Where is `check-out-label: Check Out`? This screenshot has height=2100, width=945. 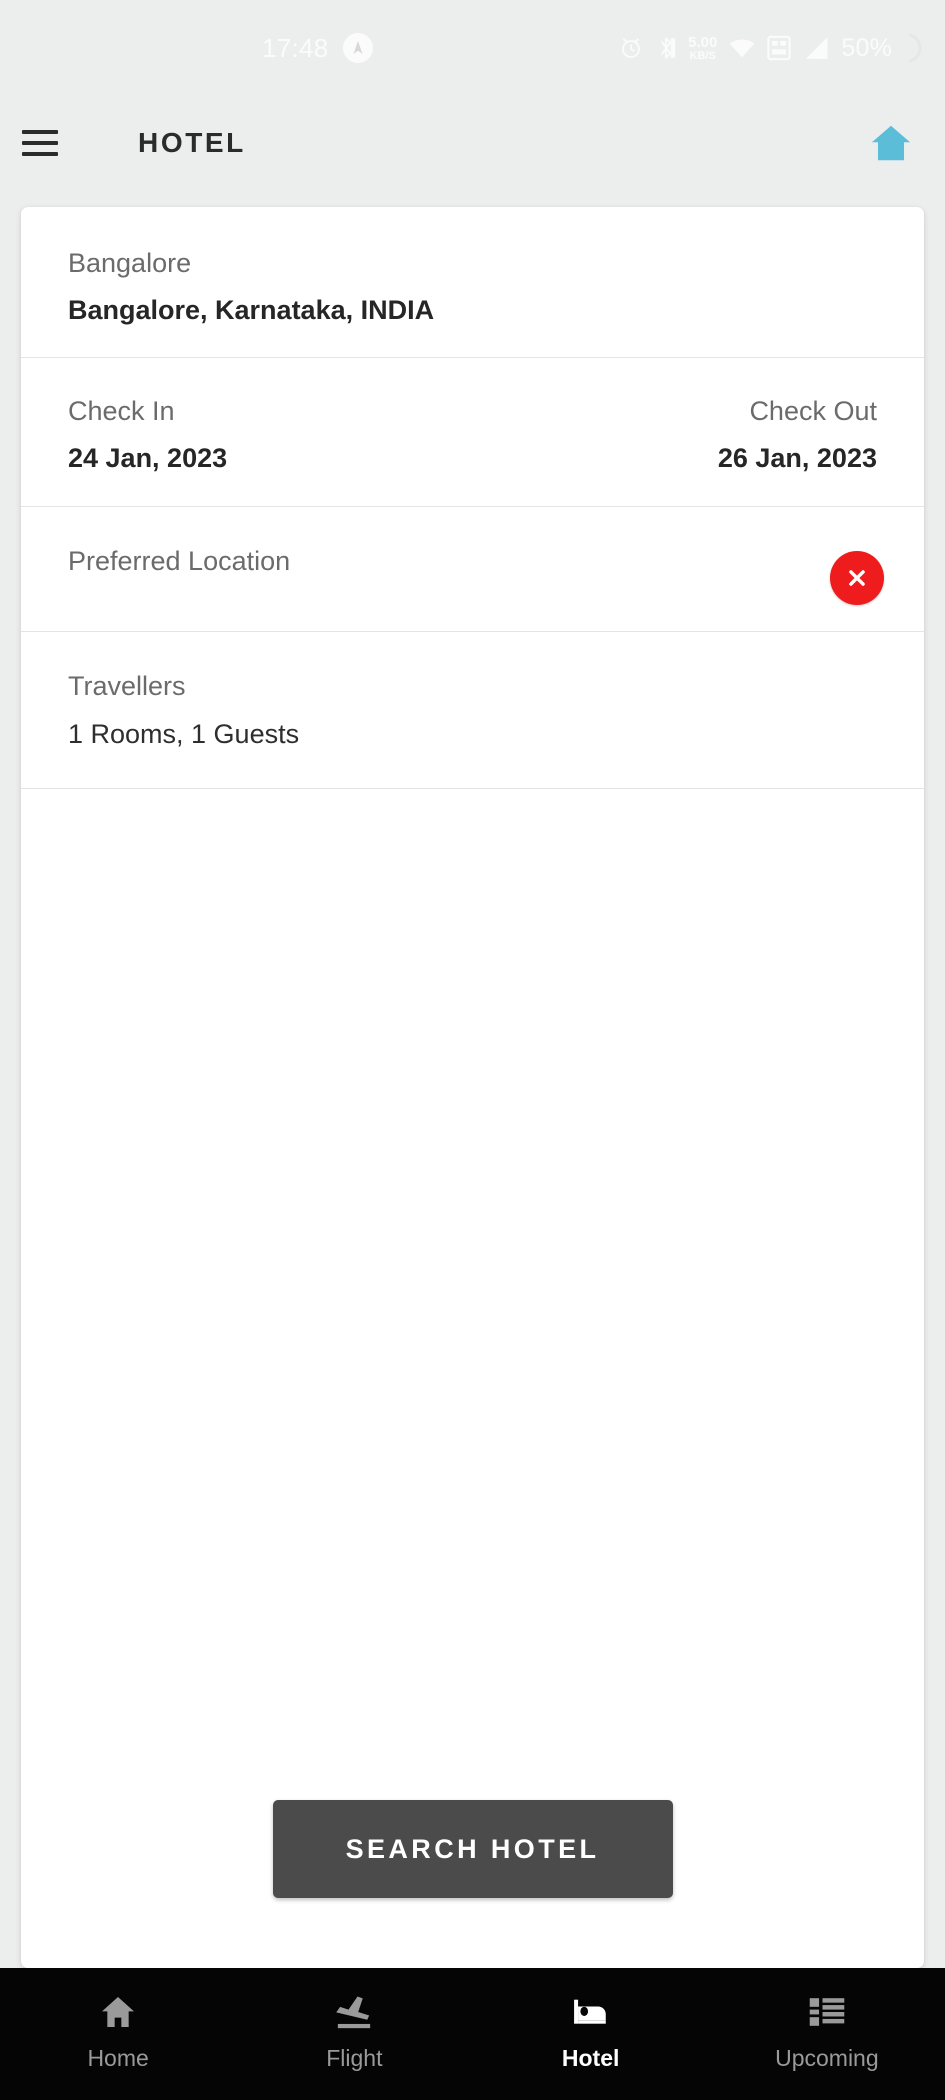 check-out-label: Check Out is located at coordinates (813, 411).